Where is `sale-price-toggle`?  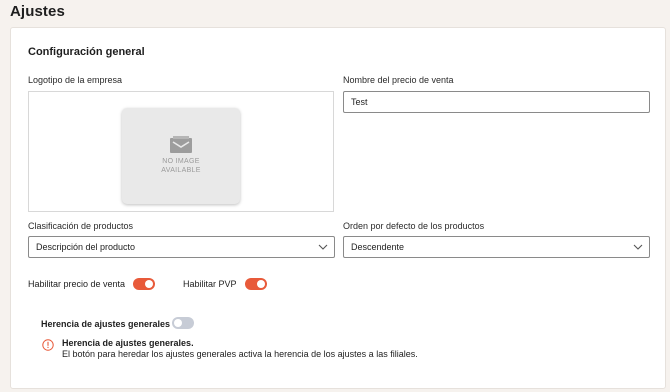 sale-price-toggle is located at coordinates (144, 284).